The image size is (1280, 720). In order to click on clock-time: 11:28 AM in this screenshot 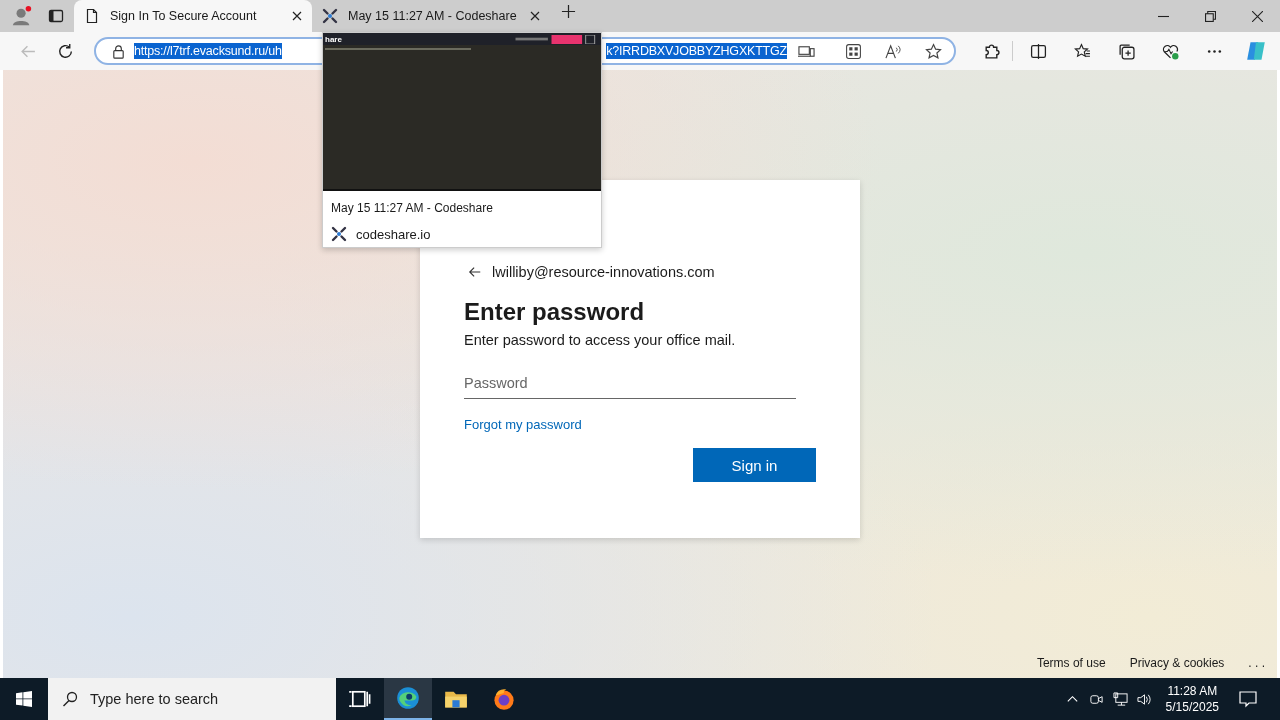, I will do `click(1192, 691)`.